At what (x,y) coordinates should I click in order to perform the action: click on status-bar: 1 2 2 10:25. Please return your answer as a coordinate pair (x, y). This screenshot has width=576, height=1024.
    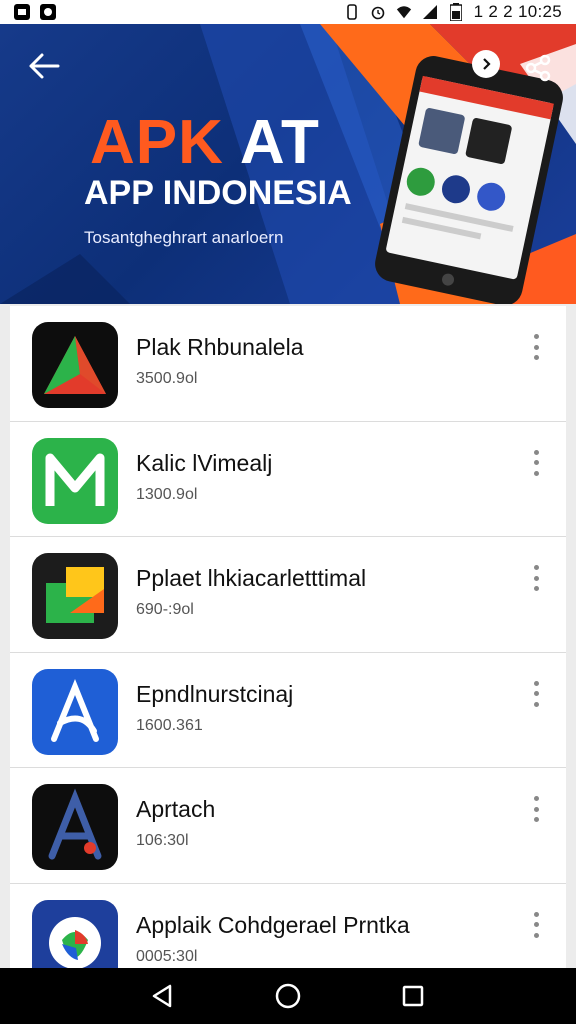
    Looking at the image, I should click on (288, 12).